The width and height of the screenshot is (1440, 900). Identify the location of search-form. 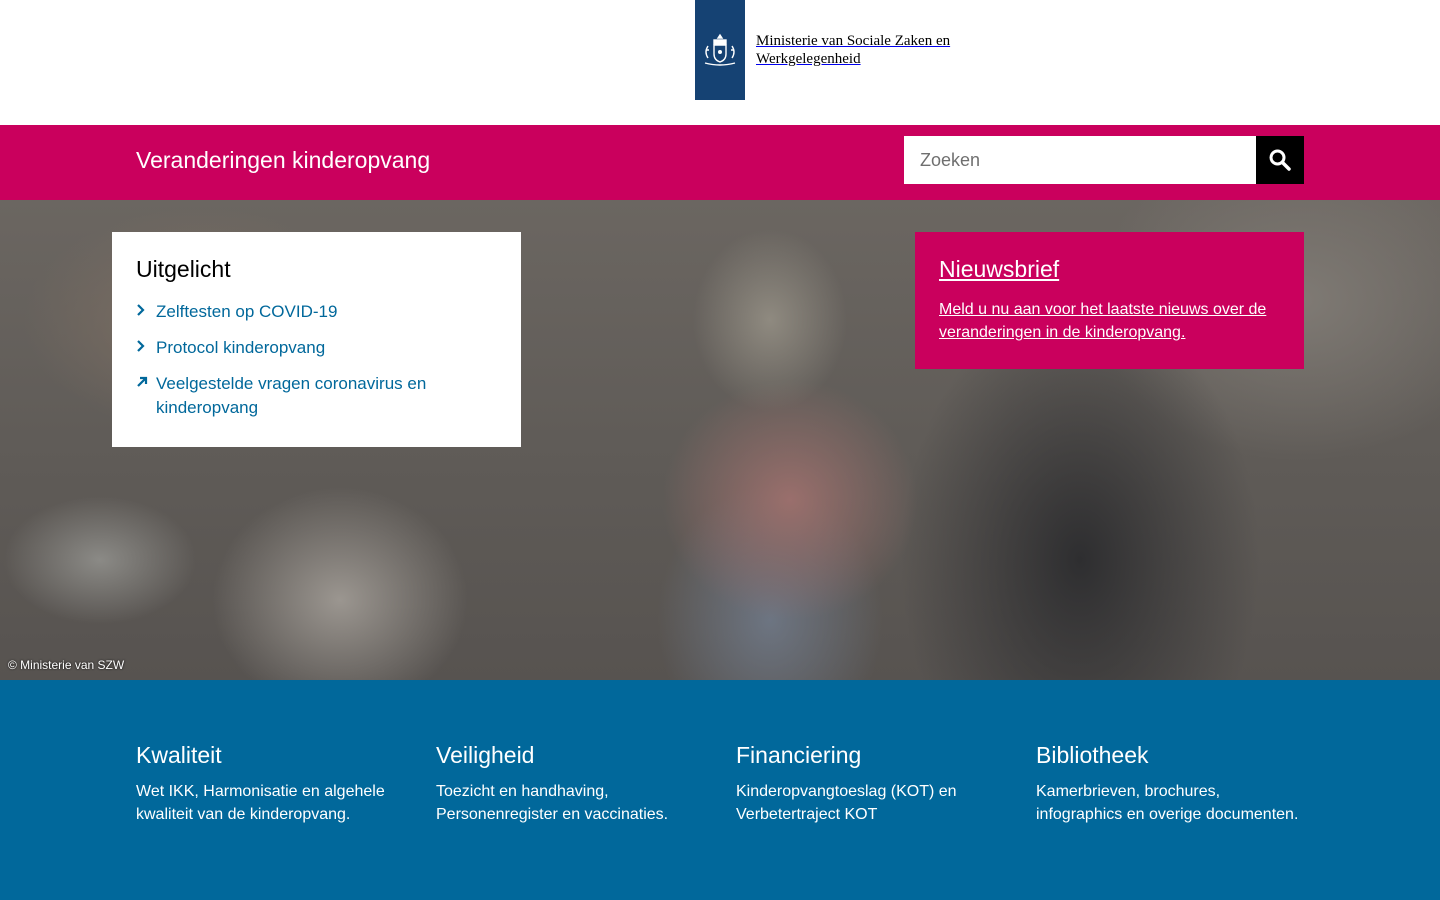
(1104, 160).